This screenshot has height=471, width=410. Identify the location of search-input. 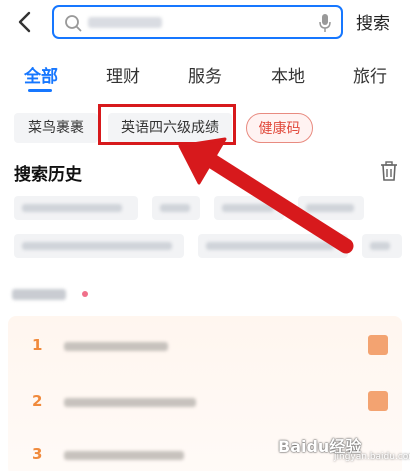
(186, 22).